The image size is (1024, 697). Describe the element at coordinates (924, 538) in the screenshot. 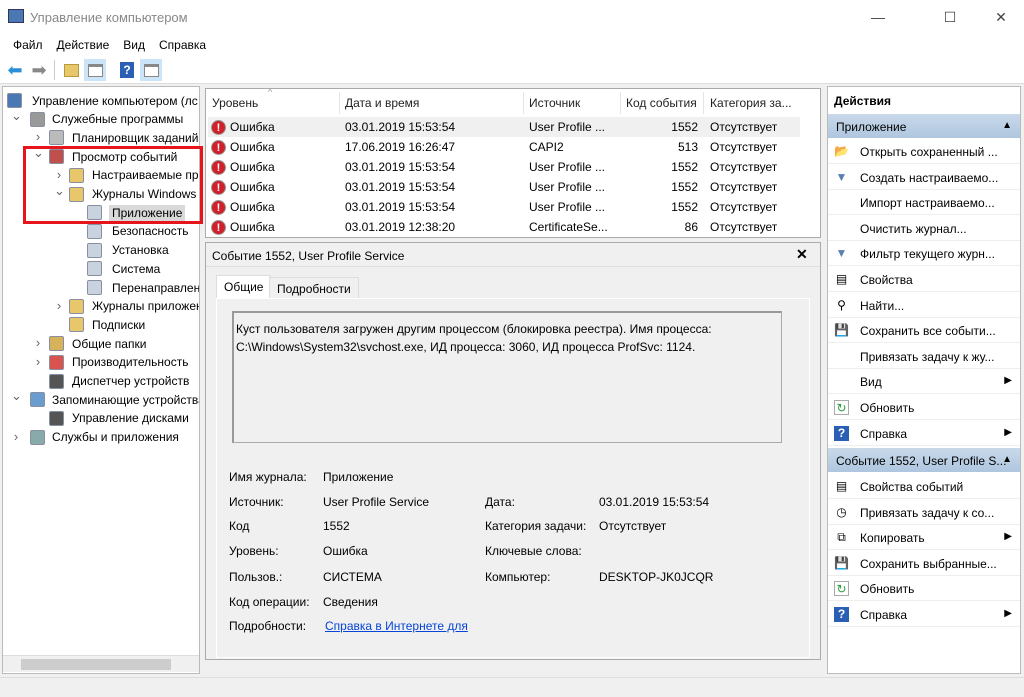

I see `action-item: ⧉ Копировать ▶` at that location.